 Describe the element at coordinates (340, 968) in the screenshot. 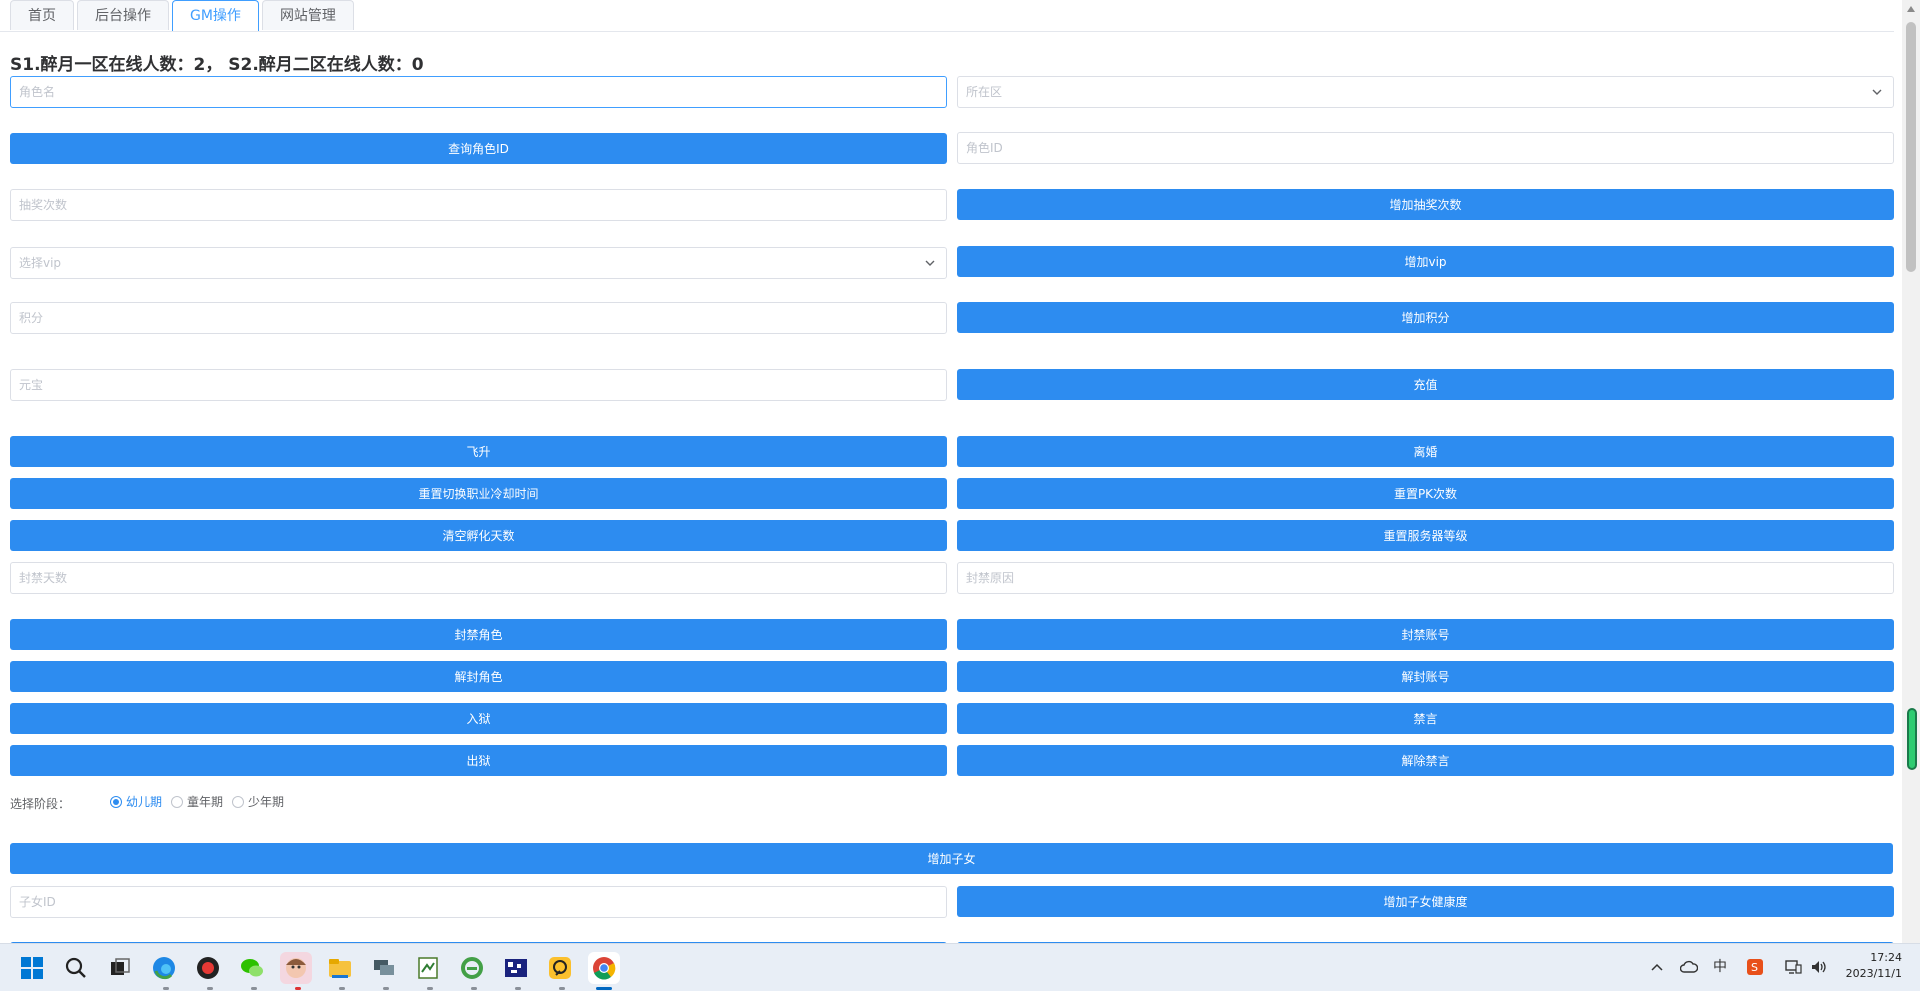

I see `file-explorer-icon` at that location.